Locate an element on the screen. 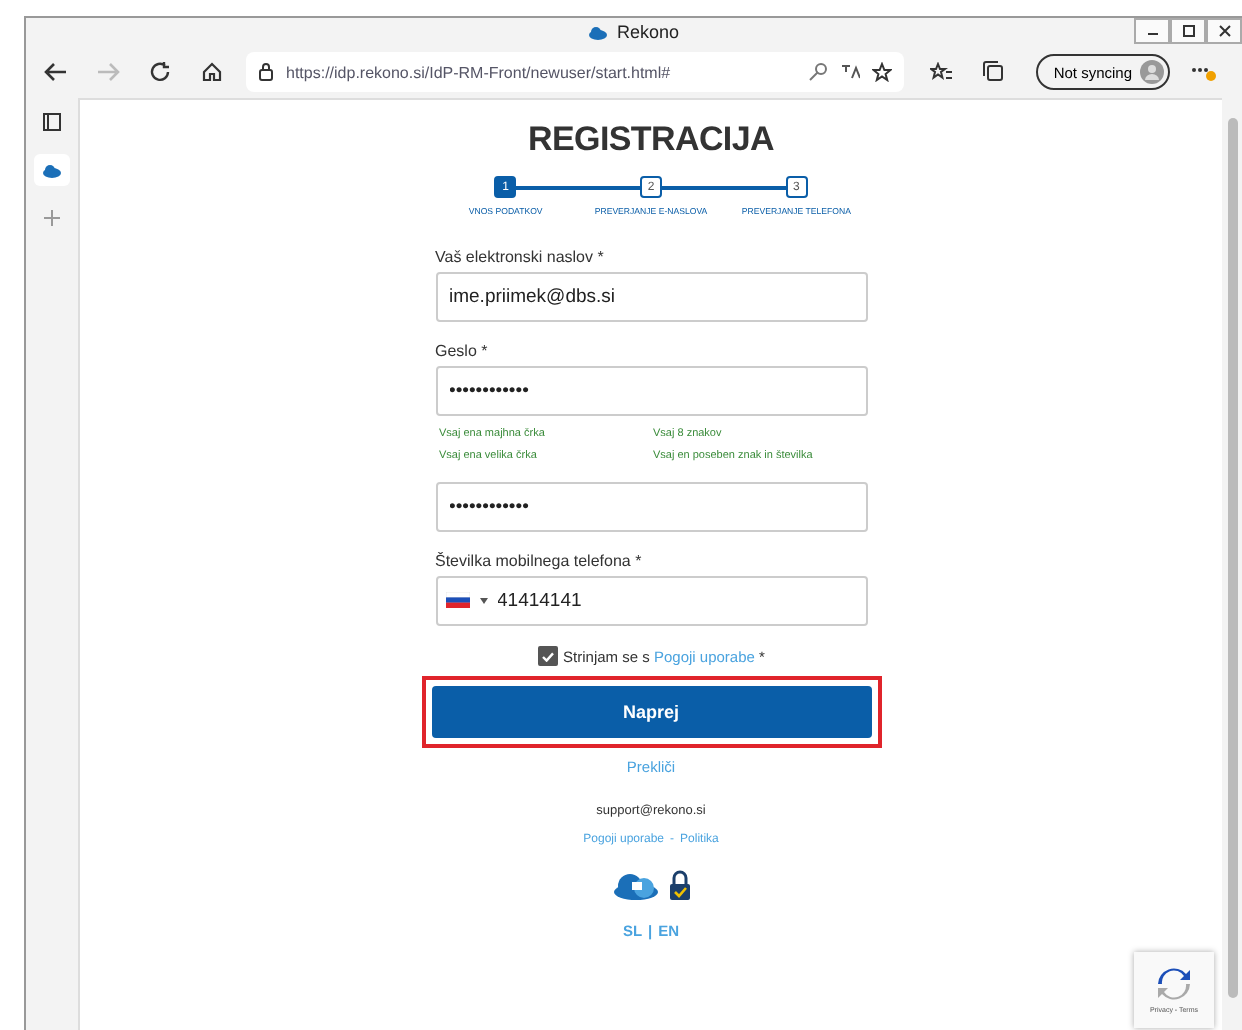  terms-checkbox is located at coordinates (547, 656).